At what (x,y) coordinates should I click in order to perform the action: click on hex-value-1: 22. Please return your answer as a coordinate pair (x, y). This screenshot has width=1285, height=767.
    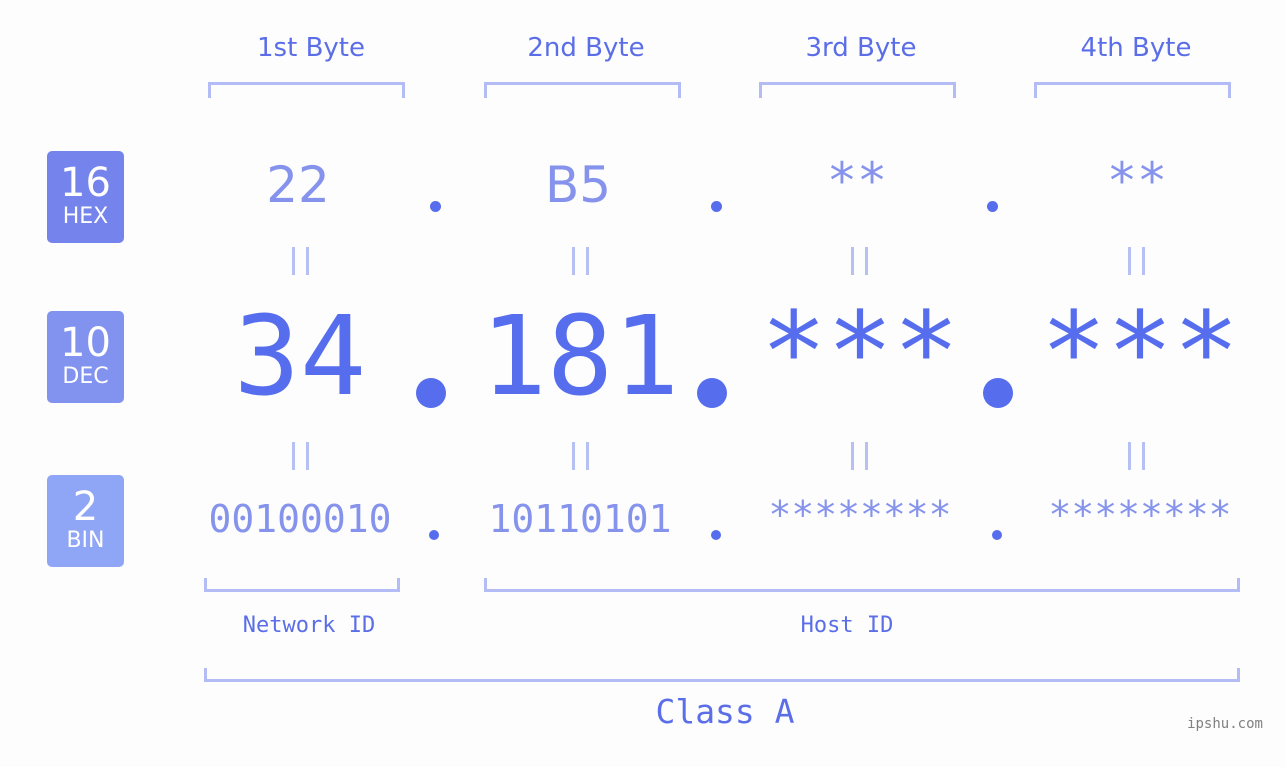
    Looking at the image, I should click on (298, 185).